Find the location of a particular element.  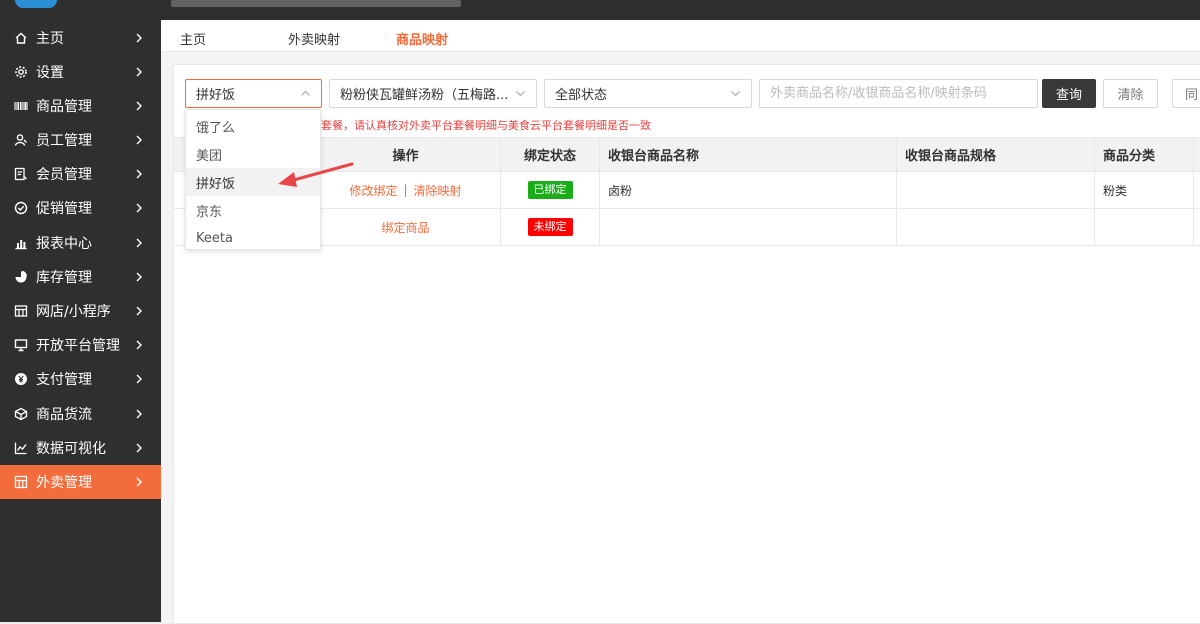

sidebar-item: 设置 is located at coordinates (80, 72).